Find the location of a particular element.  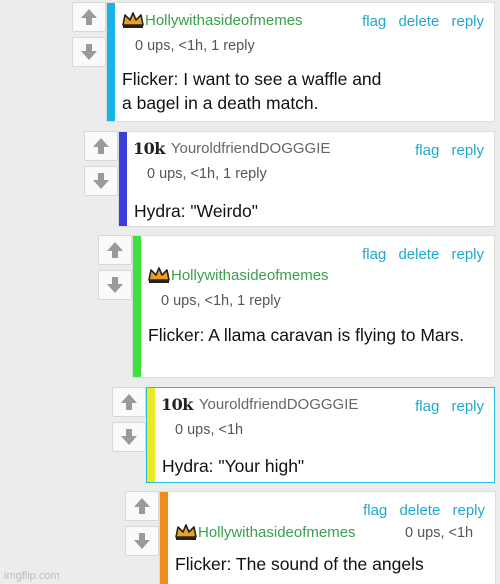

watermark: imgflip.com is located at coordinates (32, 576).